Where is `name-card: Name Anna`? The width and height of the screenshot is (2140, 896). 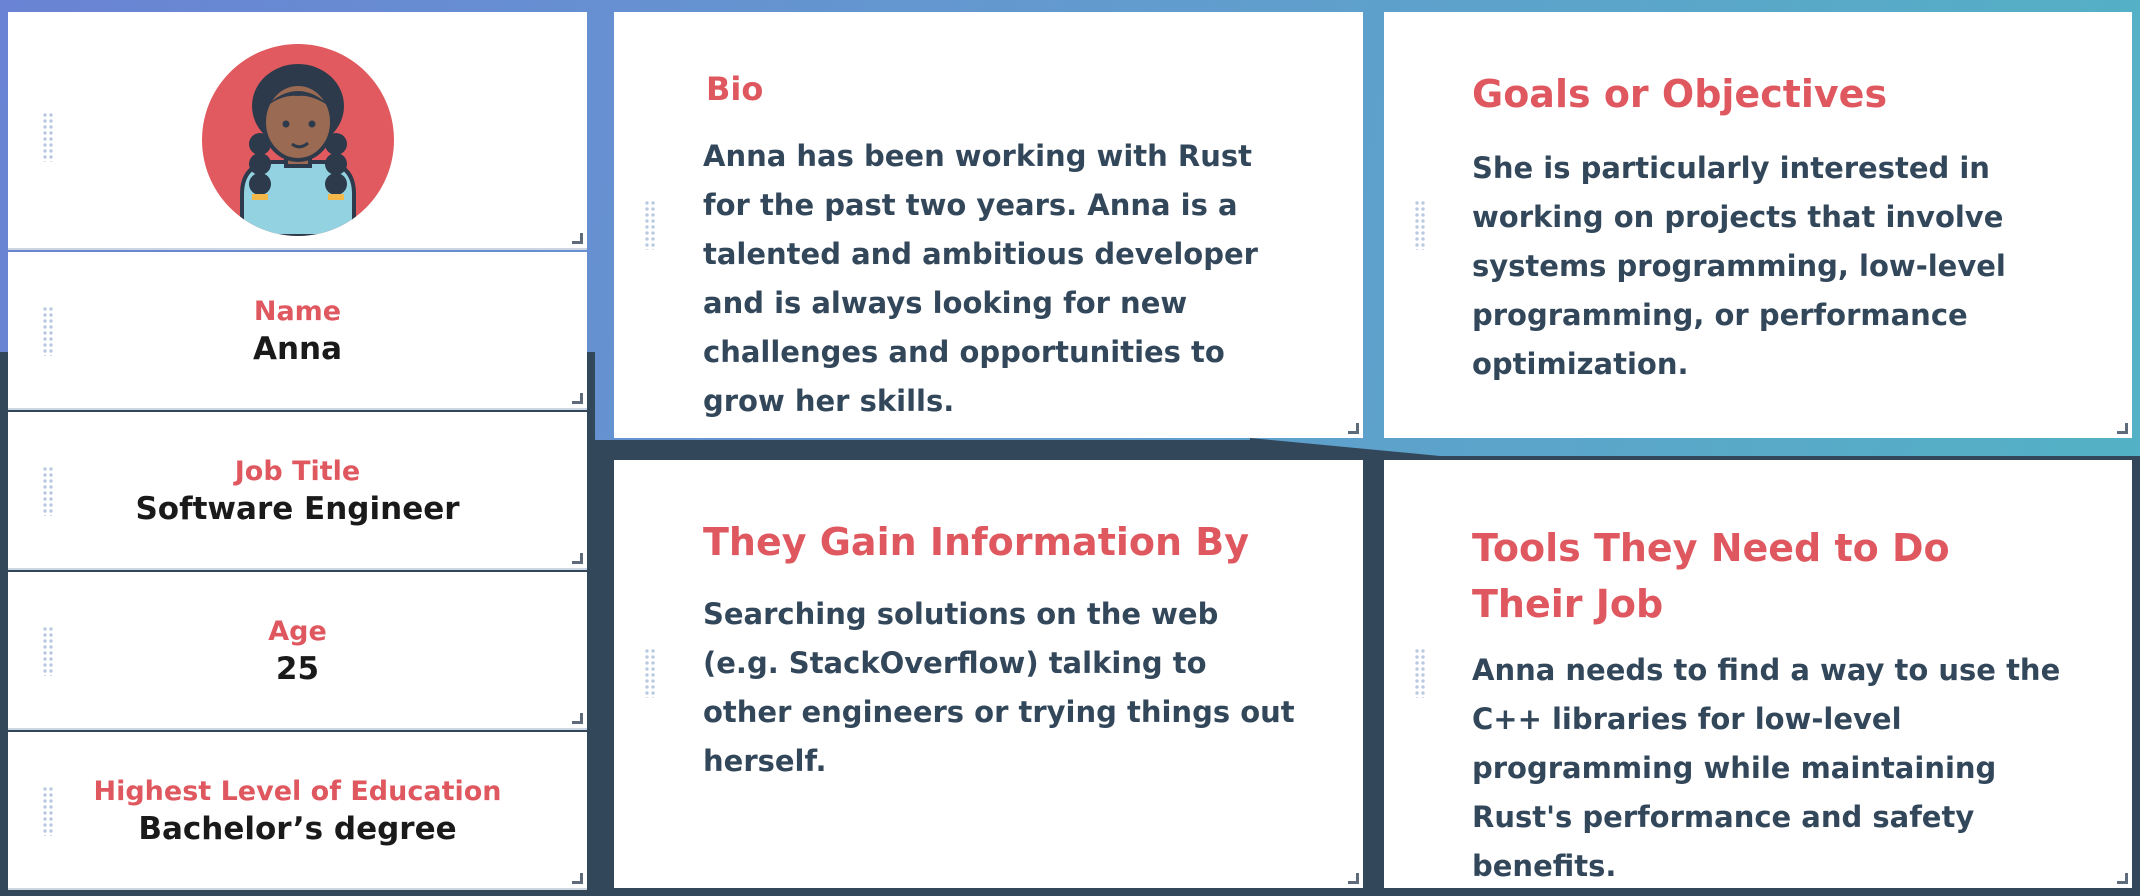
name-card: Name Anna is located at coordinates (297, 331).